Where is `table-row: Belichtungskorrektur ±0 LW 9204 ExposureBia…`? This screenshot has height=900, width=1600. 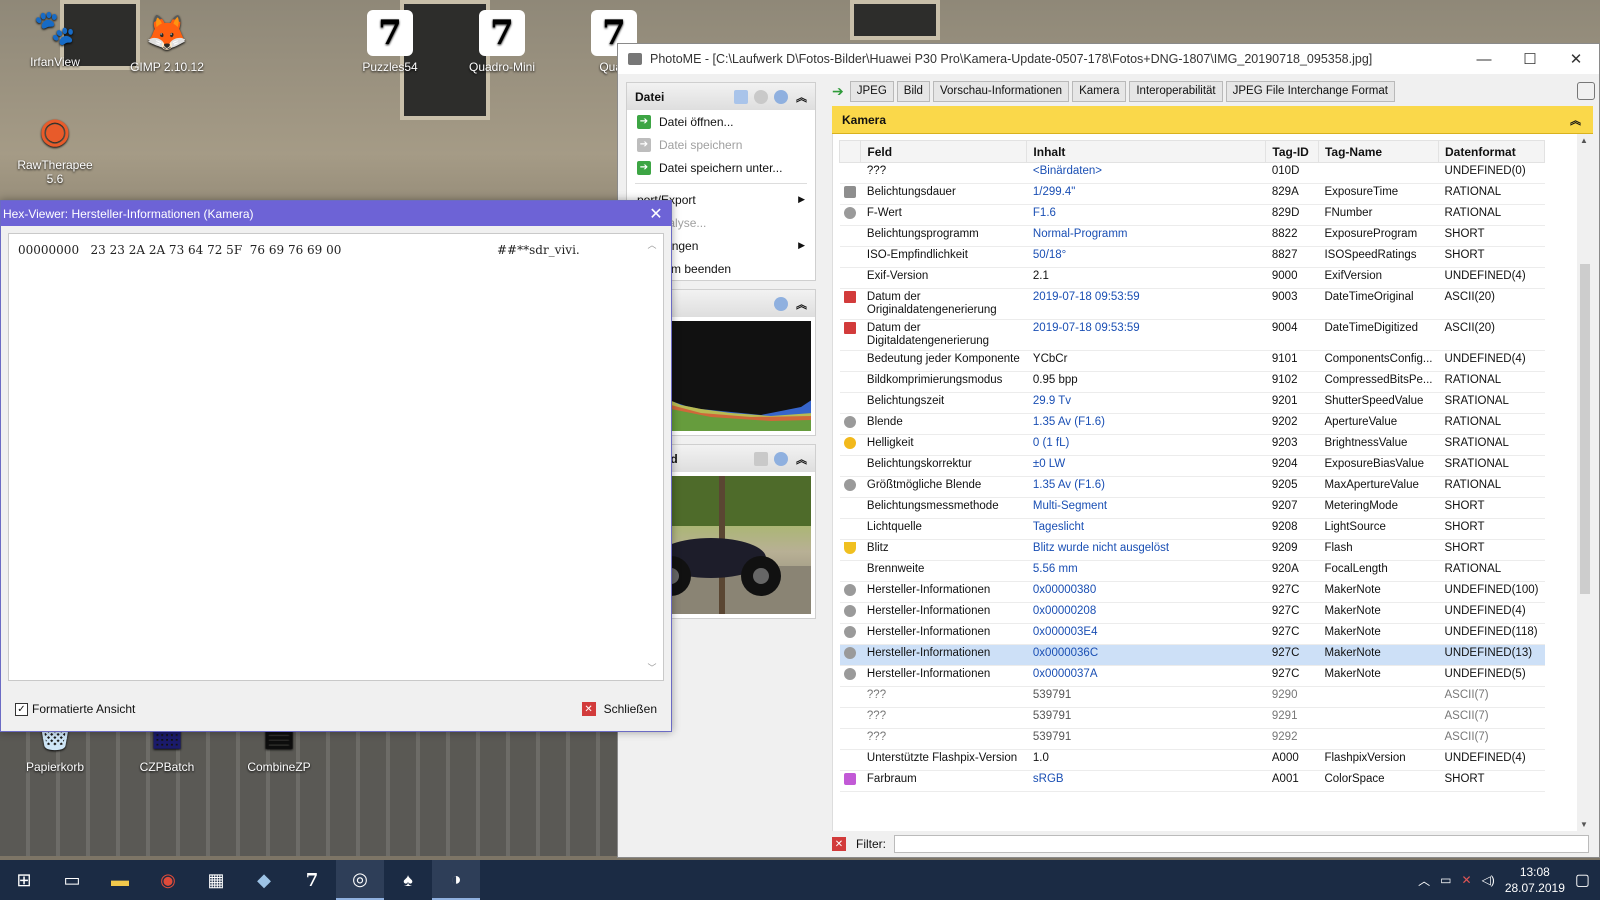 table-row: Belichtungskorrektur ±0 LW 9204 ExposureBia… is located at coordinates (1192, 466).